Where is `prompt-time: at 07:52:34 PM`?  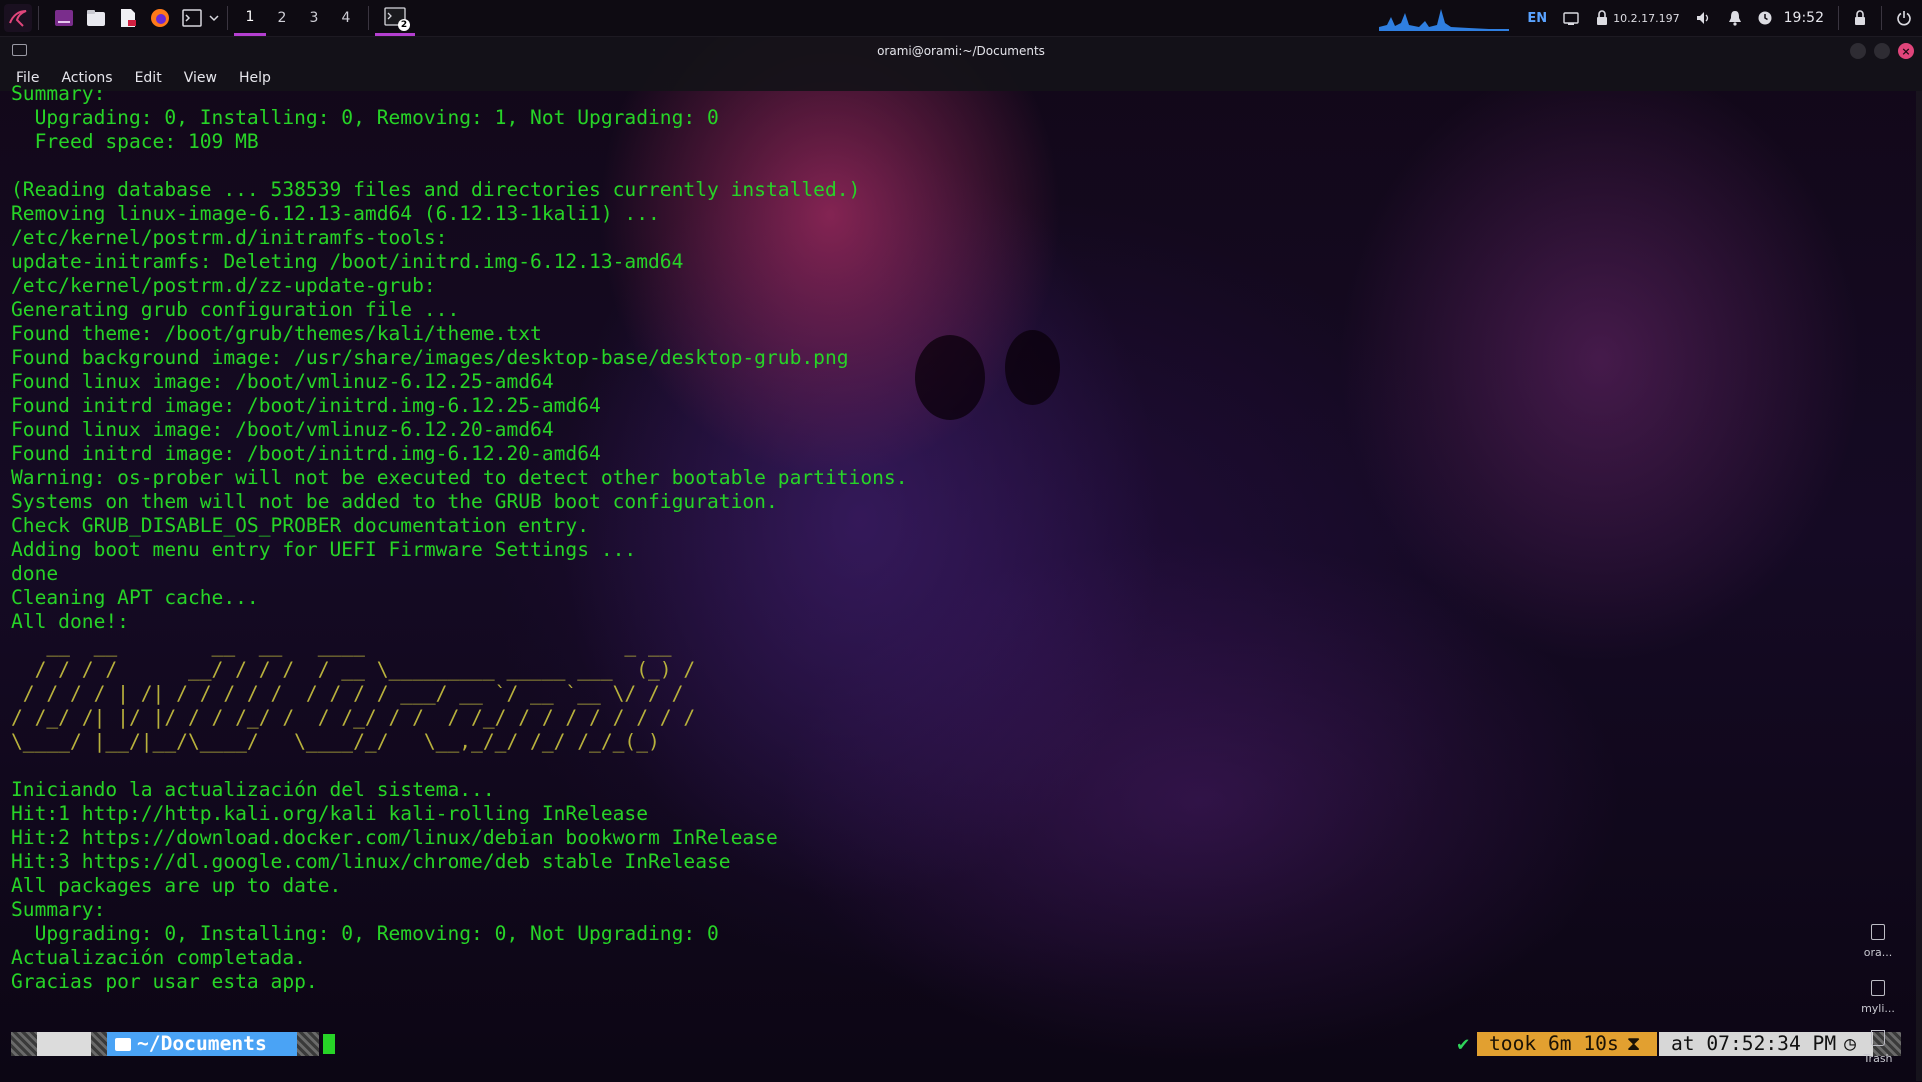
prompt-time: at 07:52:34 PM is located at coordinates (1754, 1043).